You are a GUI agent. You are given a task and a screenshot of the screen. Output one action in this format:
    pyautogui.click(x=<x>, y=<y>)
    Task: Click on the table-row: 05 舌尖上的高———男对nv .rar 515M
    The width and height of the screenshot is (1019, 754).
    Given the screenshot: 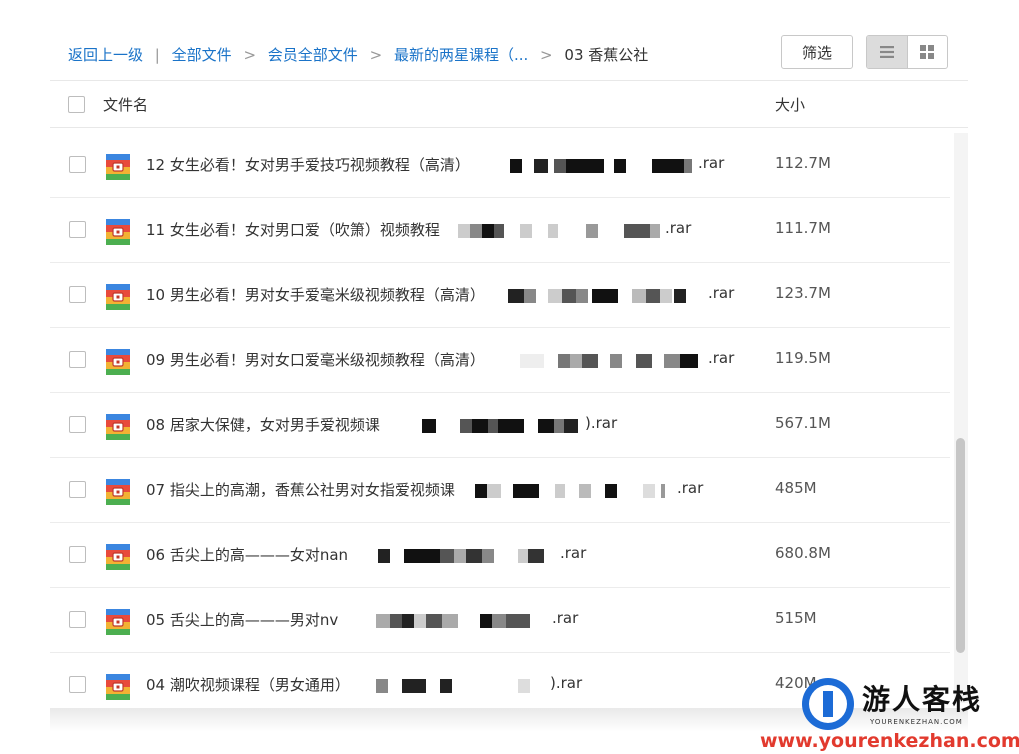 What is the action you would take?
    pyautogui.click(x=500, y=620)
    